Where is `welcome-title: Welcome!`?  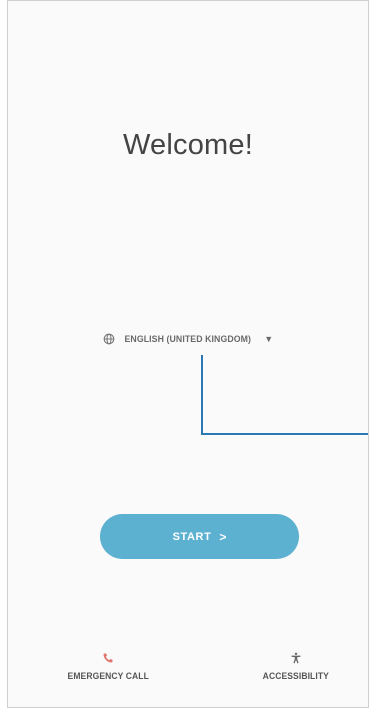 welcome-title: Welcome! is located at coordinates (188, 145).